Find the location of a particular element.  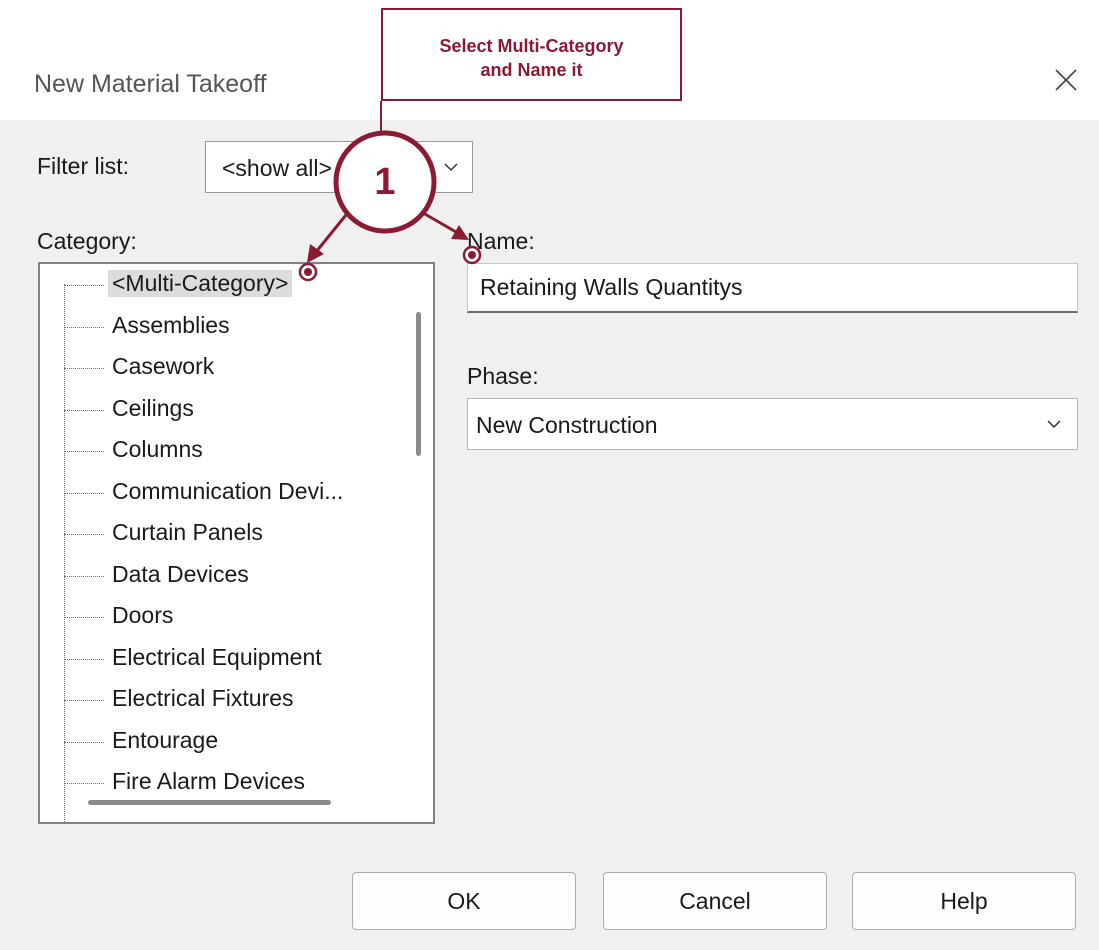

callout-text-line-1: Select Multi-Category is located at coordinates (531, 46).